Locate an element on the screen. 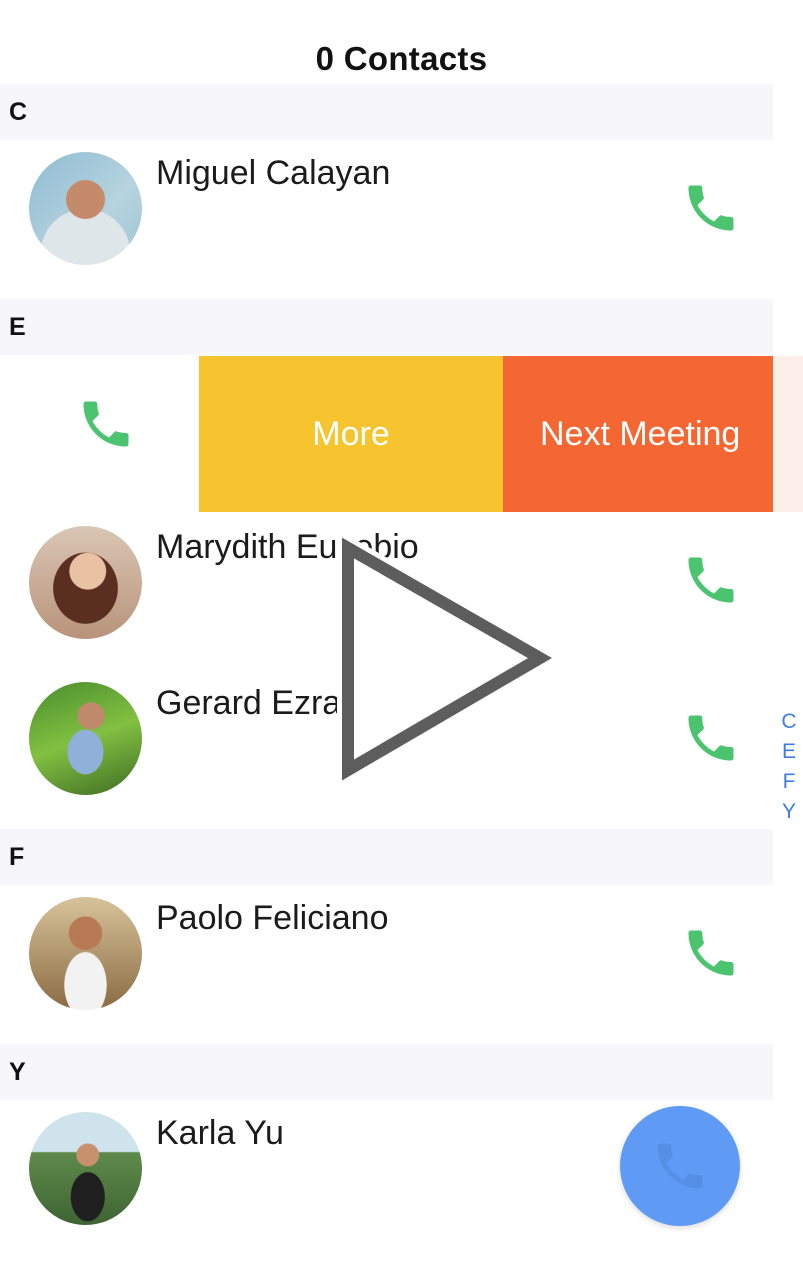 The width and height of the screenshot is (803, 1288). index-letter-e: E is located at coordinates (789, 752).